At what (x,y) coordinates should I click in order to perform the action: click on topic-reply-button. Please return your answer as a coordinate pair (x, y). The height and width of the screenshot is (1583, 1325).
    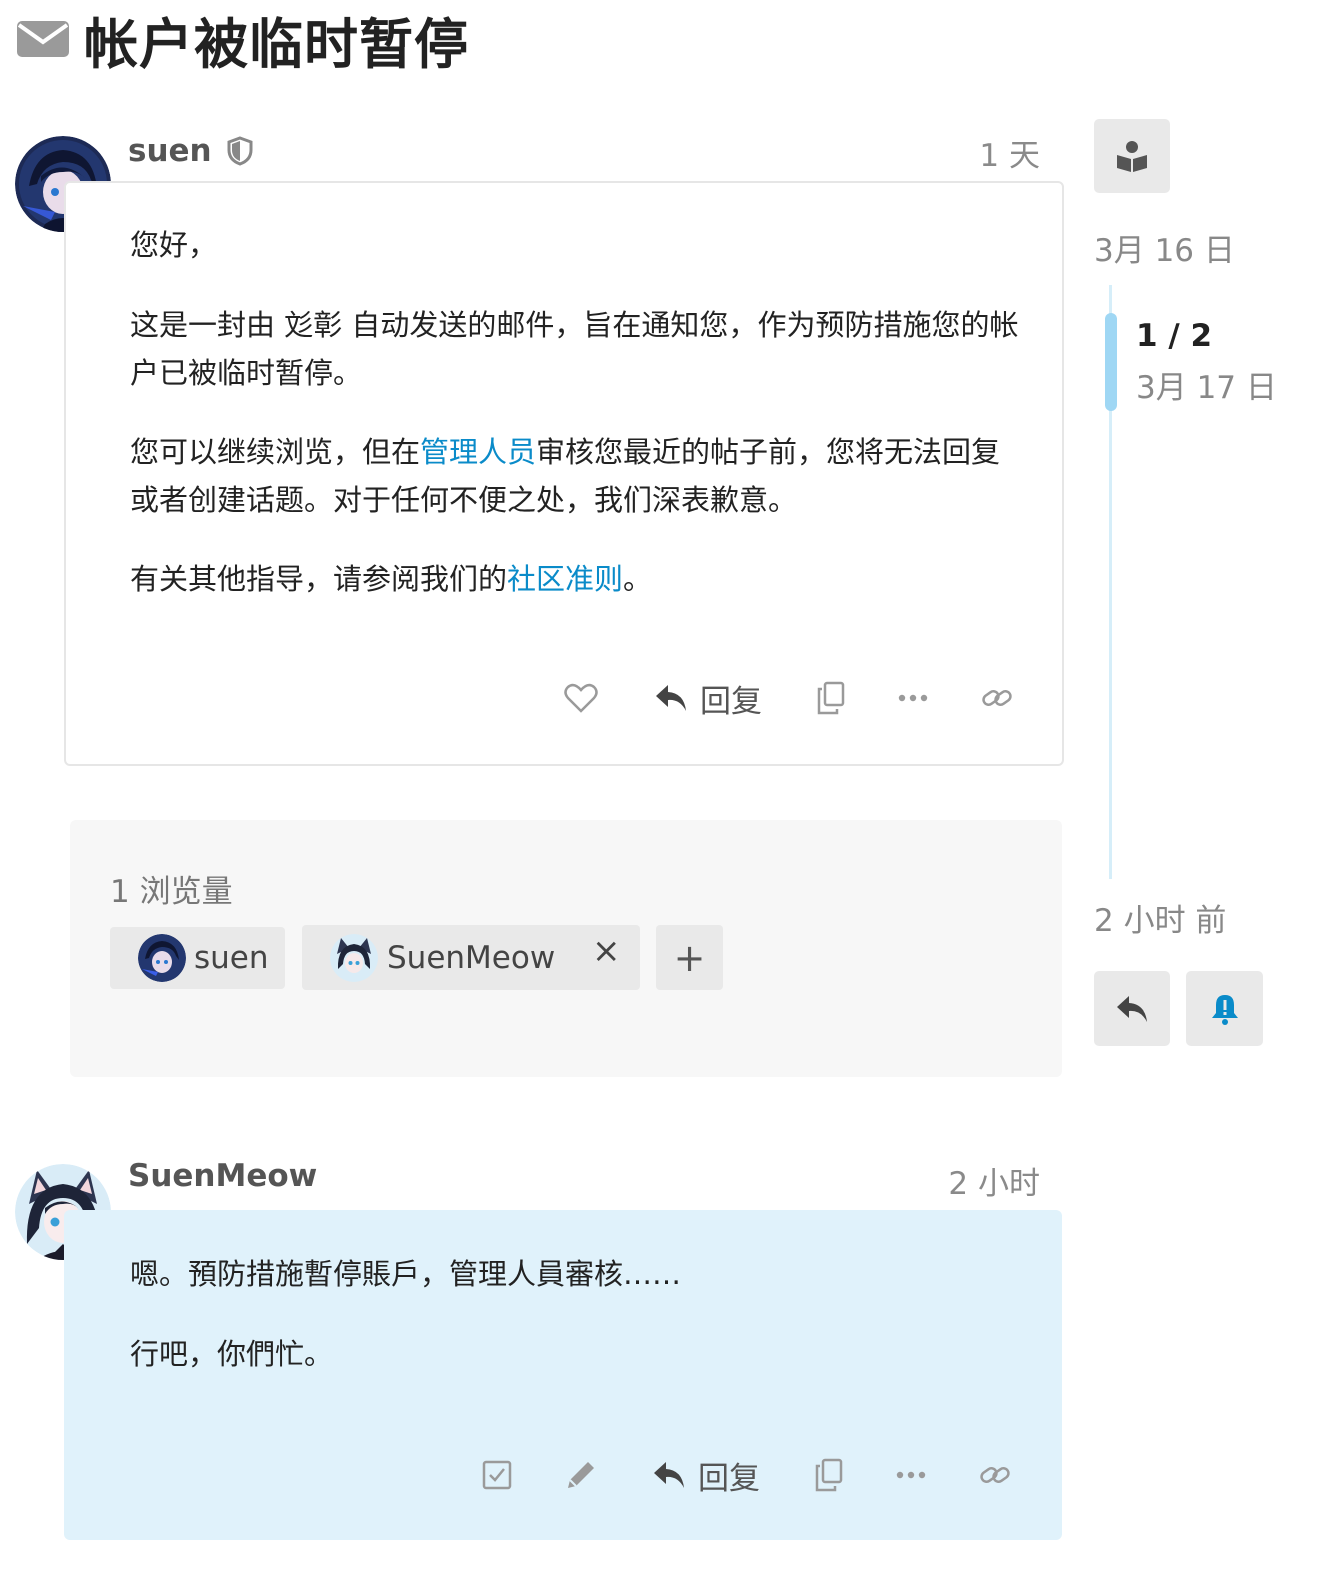
    Looking at the image, I should click on (1132, 1008).